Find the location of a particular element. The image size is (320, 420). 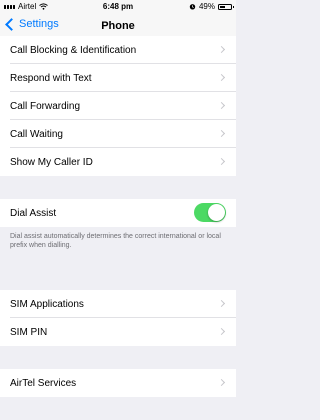

row-call-blocking: Call Blocking & Identification is located at coordinates (118, 50).